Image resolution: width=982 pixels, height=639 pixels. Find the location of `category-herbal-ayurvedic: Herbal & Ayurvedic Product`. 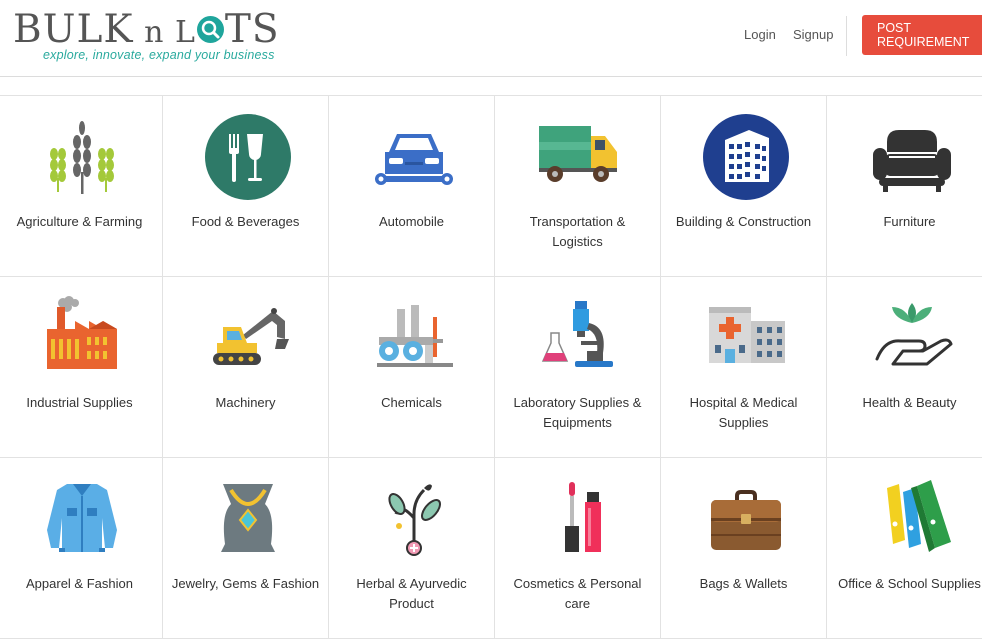

category-herbal-ayurvedic: Herbal & Ayurvedic Product is located at coordinates (412, 548).